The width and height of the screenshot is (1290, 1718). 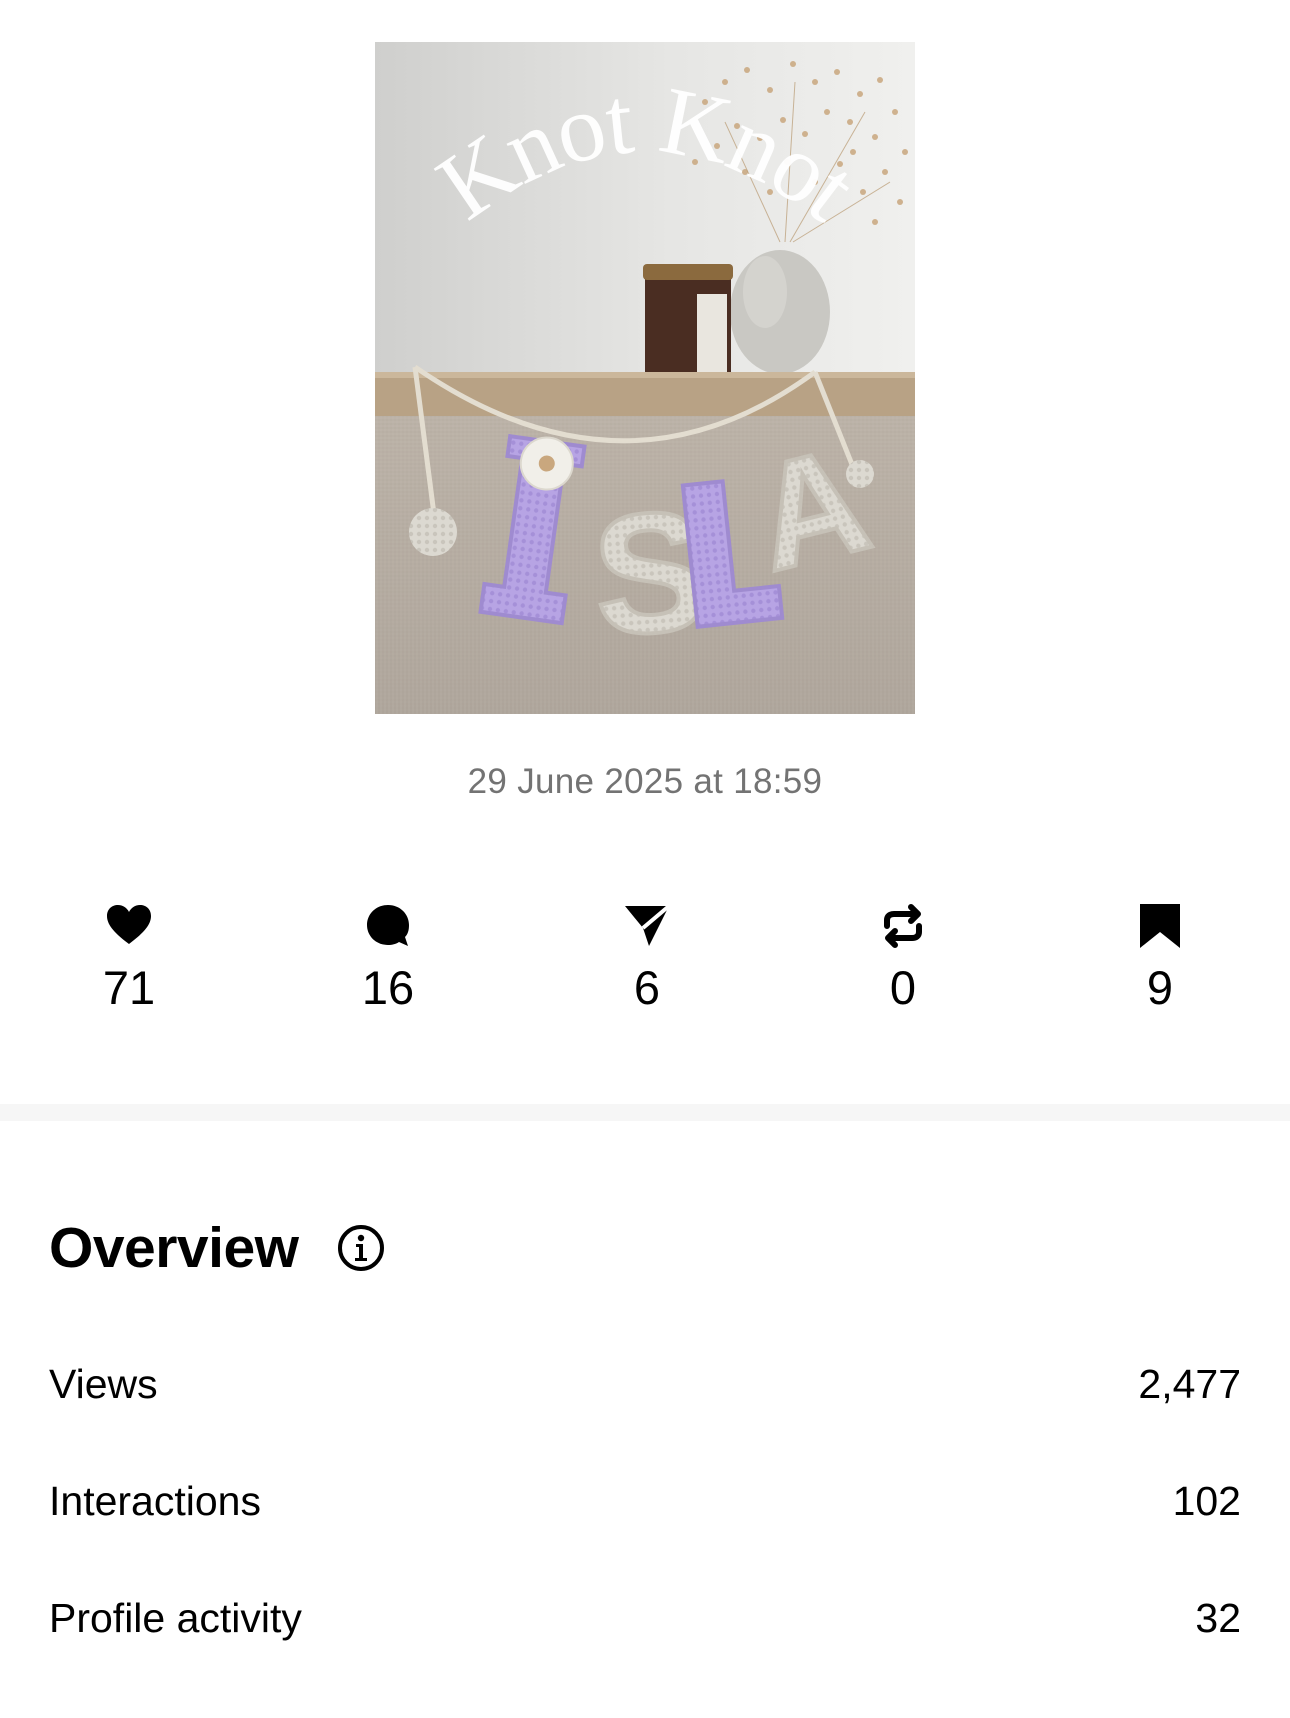 I want to click on metric-label: Profile activity, so click(x=175, y=1617).